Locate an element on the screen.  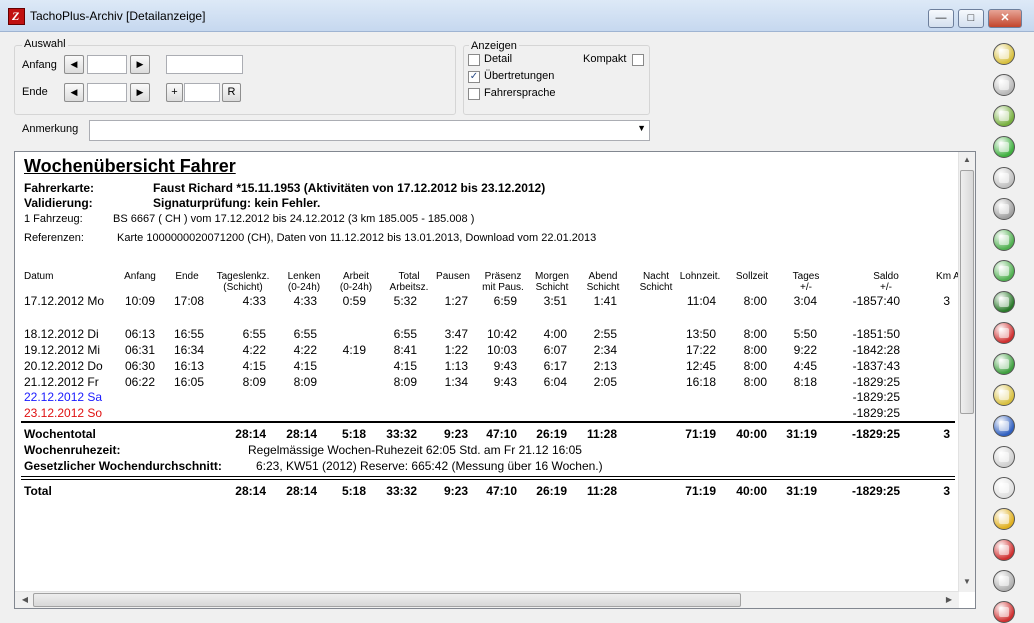
uebertretungen-checkbox: ✓ is located at coordinates (474, 77).